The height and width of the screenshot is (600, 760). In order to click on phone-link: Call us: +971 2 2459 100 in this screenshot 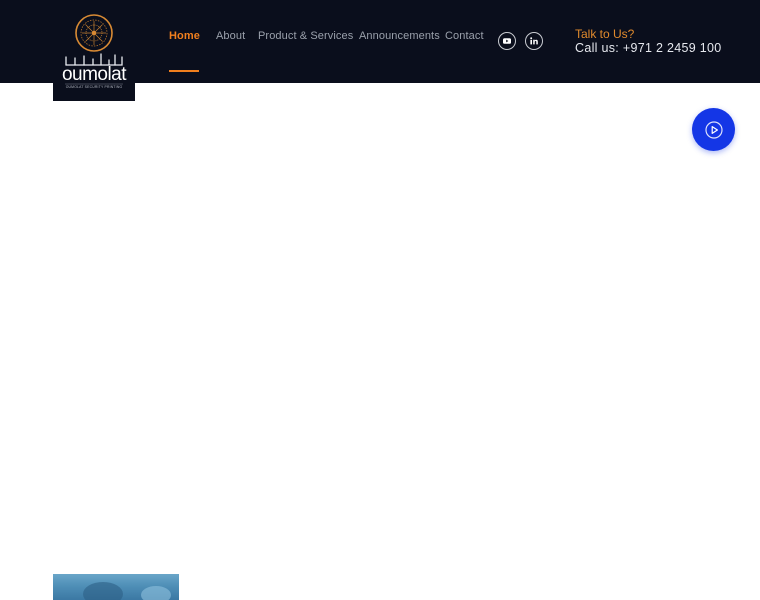, I will do `click(648, 48)`.